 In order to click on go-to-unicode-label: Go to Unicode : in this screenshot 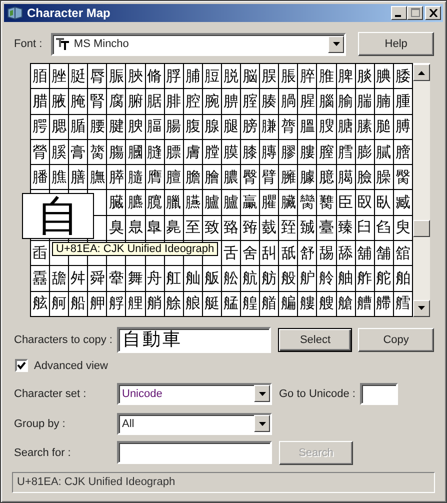, I will do `click(317, 394)`.